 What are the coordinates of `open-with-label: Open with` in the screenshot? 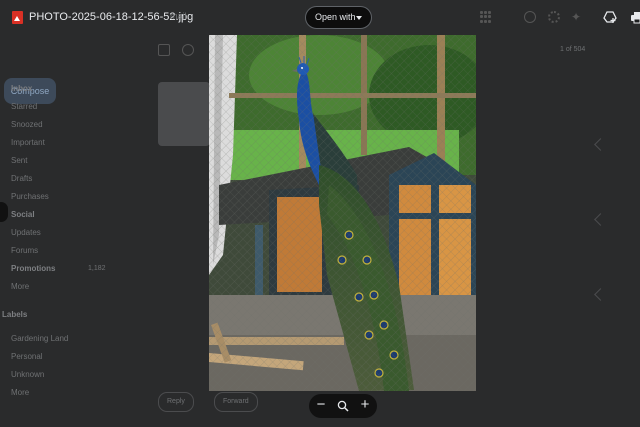 It's located at (335, 17).